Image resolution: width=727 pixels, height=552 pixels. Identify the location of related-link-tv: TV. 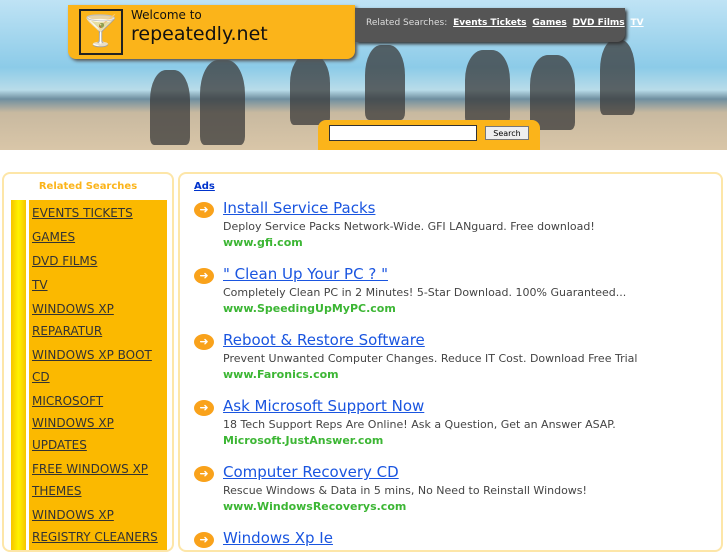
(637, 23).